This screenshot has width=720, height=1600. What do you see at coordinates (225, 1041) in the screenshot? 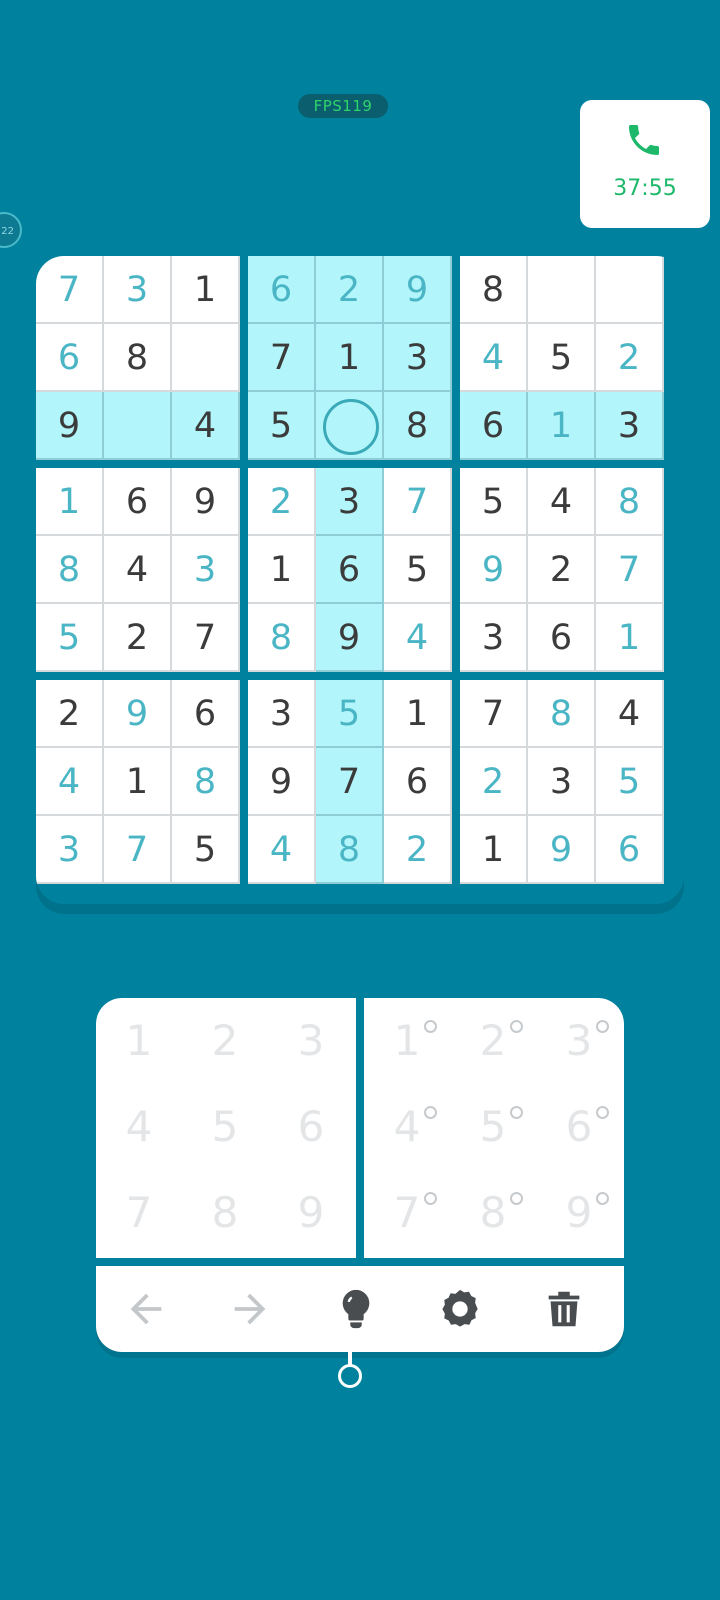
I see `digit-key-2: 2` at bounding box center [225, 1041].